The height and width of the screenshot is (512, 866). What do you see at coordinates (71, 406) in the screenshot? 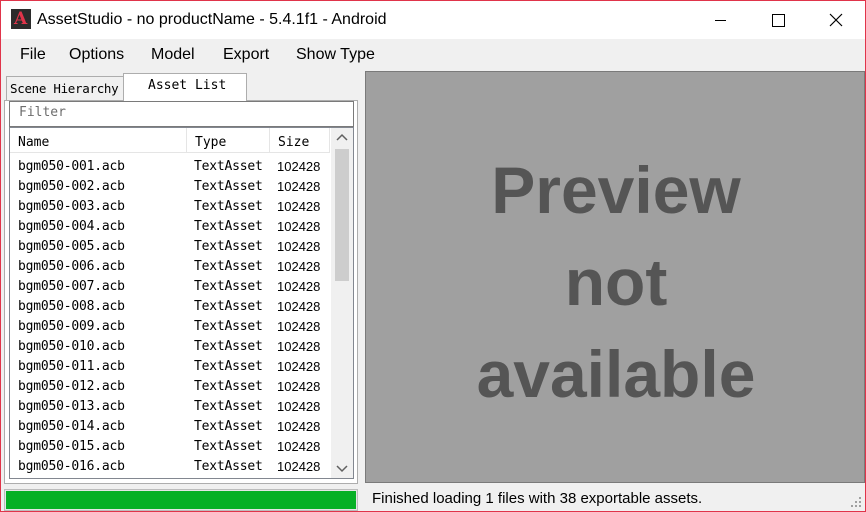
I see `list-item-name: bgm050-013.acb` at bounding box center [71, 406].